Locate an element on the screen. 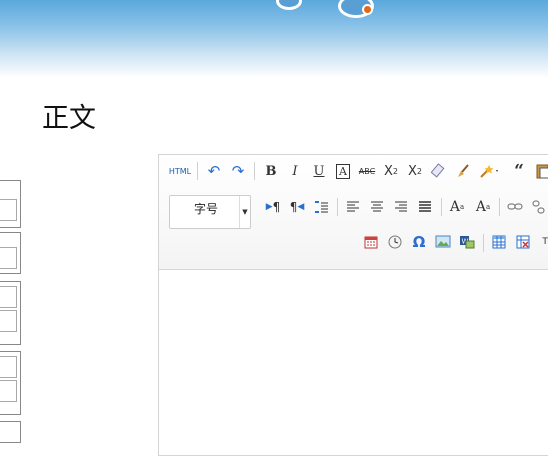 The width and height of the screenshot is (548, 456). undo-icon: ↶ is located at coordinates (214, 171).